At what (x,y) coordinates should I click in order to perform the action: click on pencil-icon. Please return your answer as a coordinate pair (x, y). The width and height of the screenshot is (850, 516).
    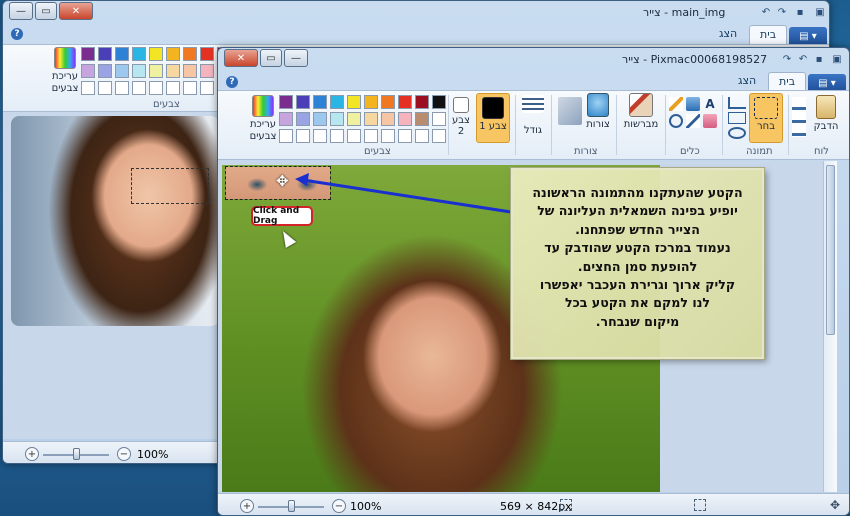
    Looking at the image, I should click on (676, 104).